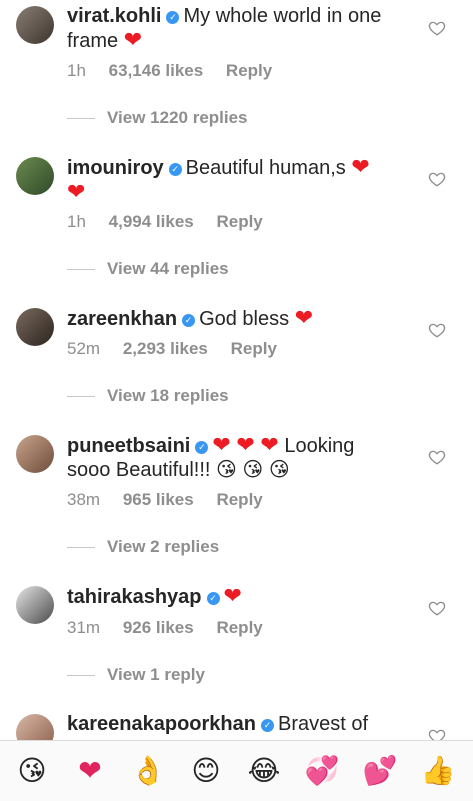 This screenshot has width=473, height=801. What do you see at coordinates (115, 168) in the screenshot?
I see `username: imouniroy` at bounding box center [115, 168].